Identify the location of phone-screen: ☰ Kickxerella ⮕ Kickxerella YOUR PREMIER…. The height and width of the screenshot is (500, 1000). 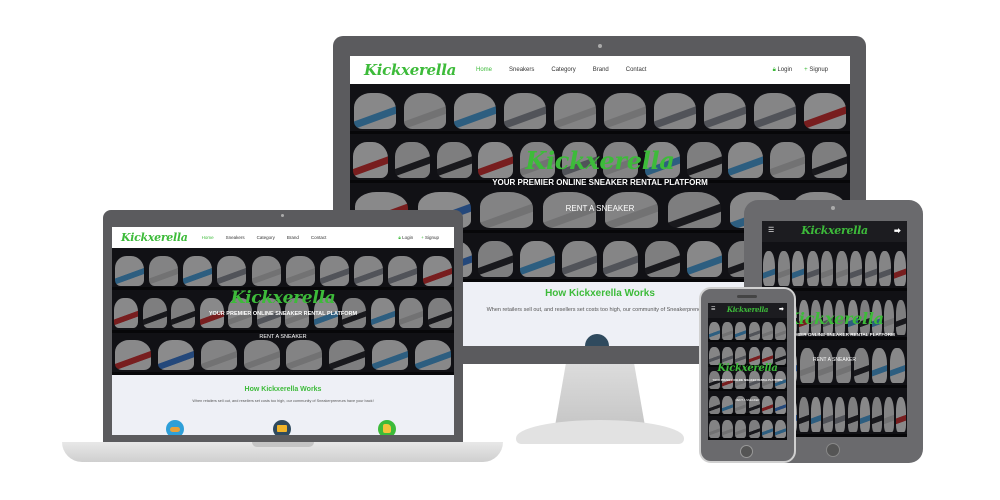
(747, 371).